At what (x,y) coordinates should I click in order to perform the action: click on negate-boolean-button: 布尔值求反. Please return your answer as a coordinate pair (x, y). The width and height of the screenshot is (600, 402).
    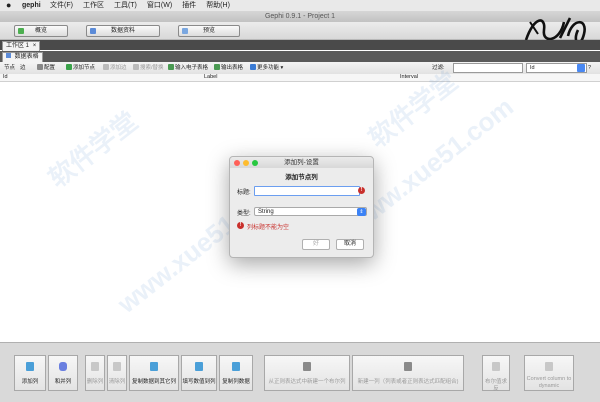
    Looking at the image, I should click on (496, 373).